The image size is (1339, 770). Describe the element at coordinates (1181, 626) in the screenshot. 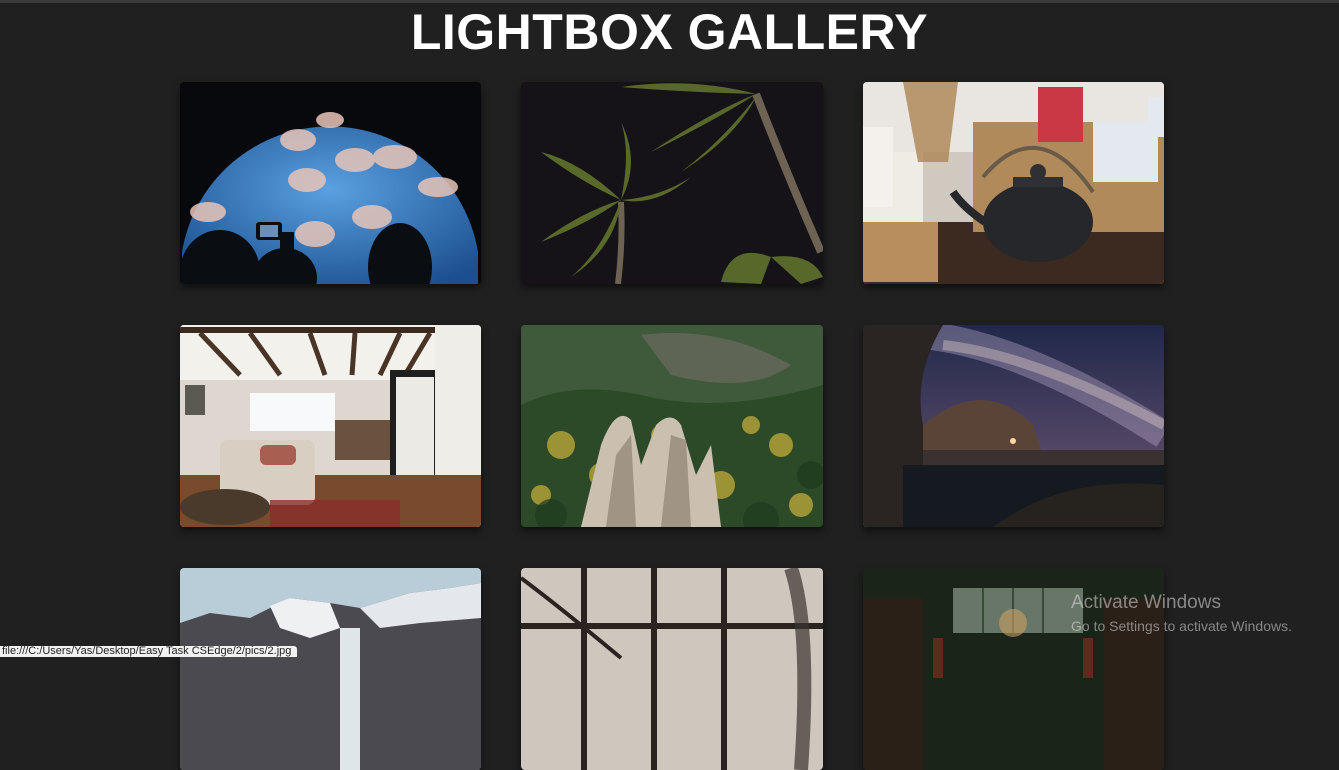

I see `watermark-subtitle: Go to Settings to activate Windows.` at that location.